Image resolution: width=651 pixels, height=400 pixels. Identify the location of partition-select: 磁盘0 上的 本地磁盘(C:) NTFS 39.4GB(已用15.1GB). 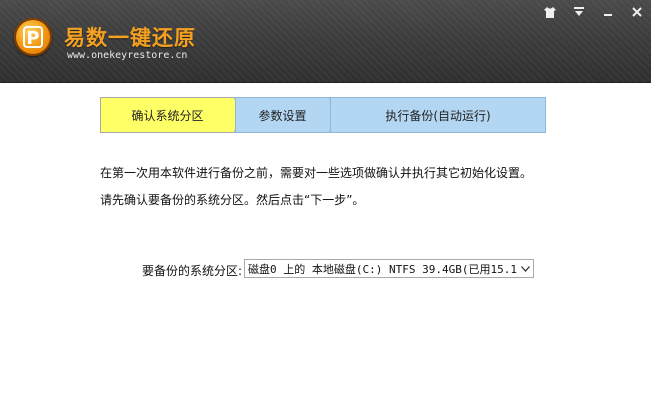
(389, 268).